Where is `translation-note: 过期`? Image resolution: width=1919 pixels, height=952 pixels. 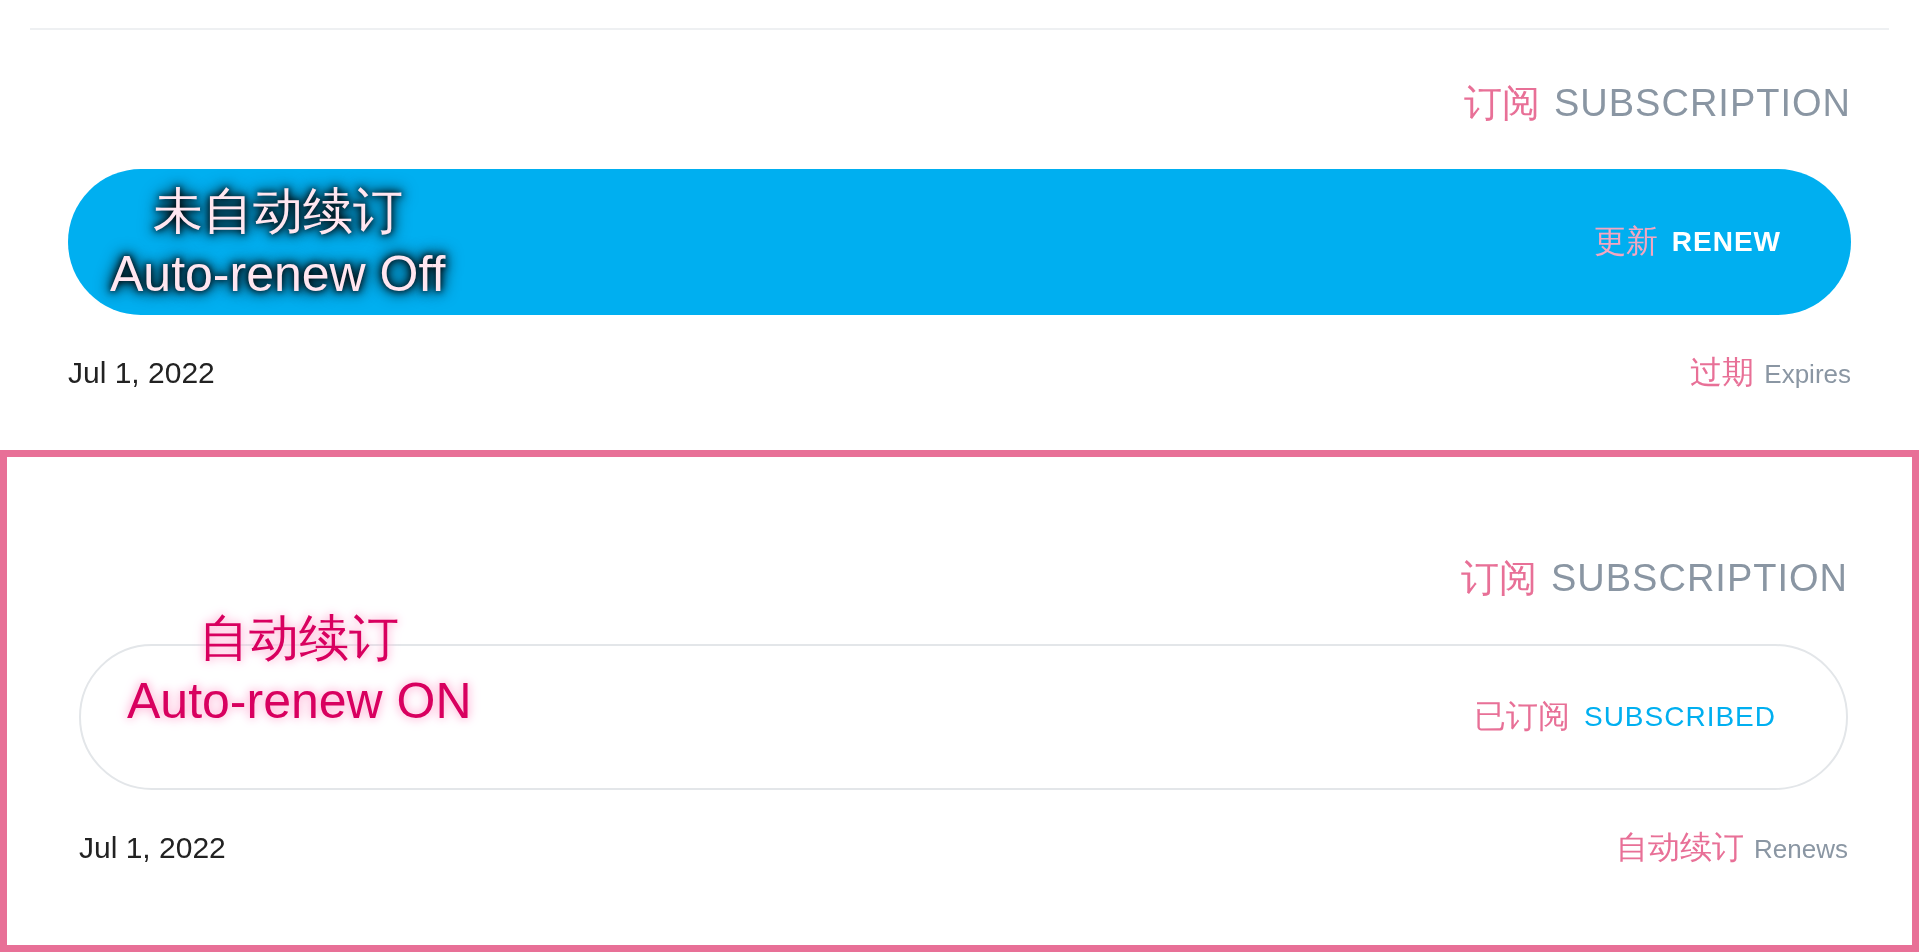
translation-note: 过期 is located at coordinates (1722, 372).